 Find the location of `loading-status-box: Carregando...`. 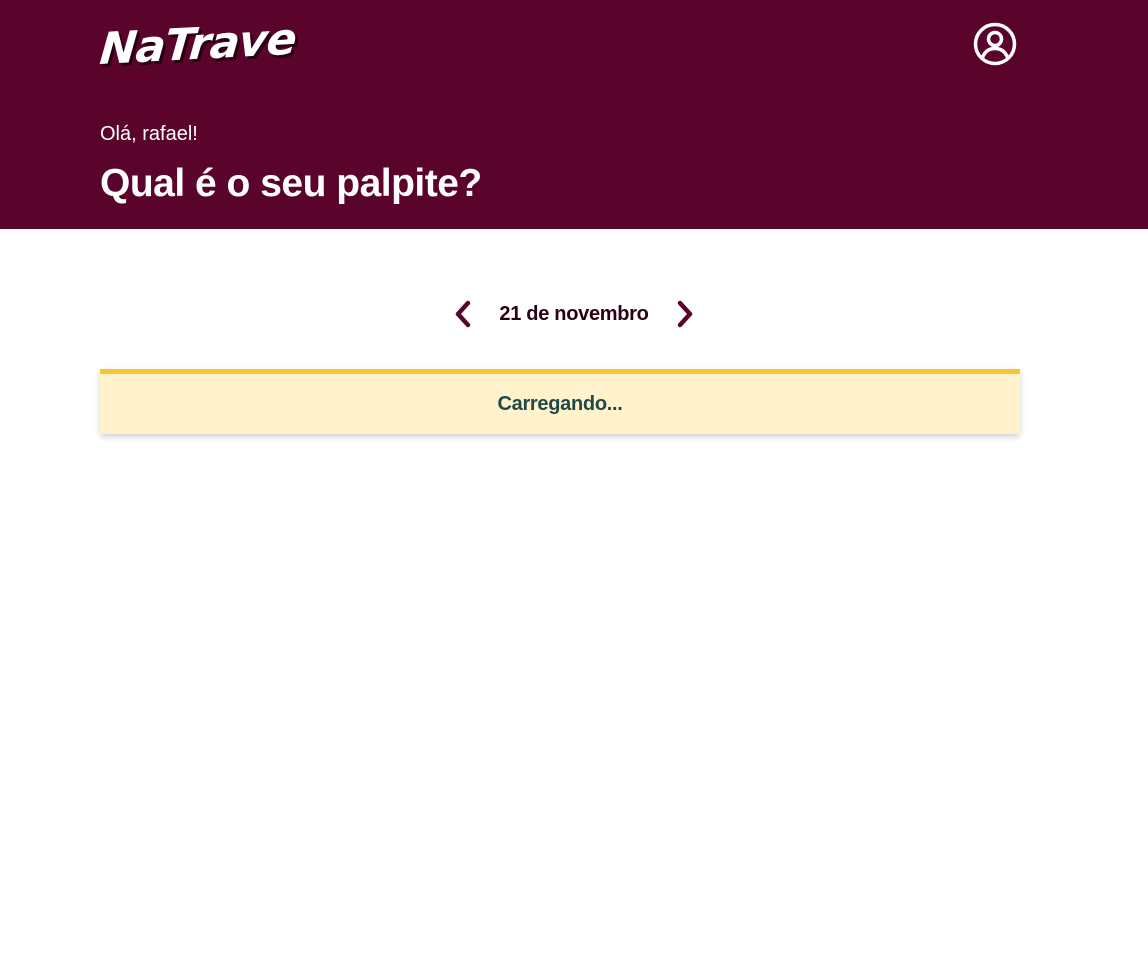

loading-status-box: Carregando... is located at coordinates (560, 401).